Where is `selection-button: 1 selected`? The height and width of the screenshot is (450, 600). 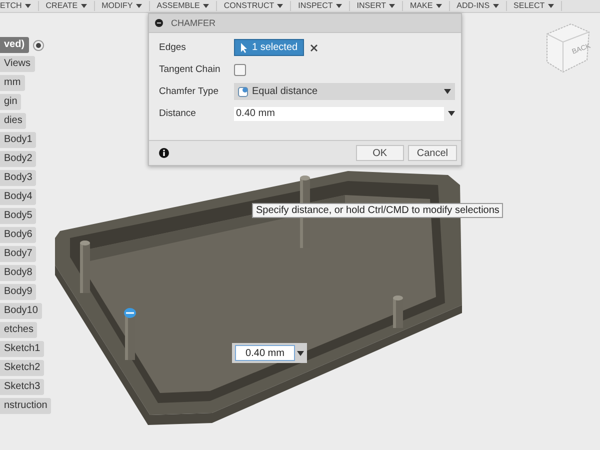
selection-button: 1 selected is located at coordinates (269, 47).